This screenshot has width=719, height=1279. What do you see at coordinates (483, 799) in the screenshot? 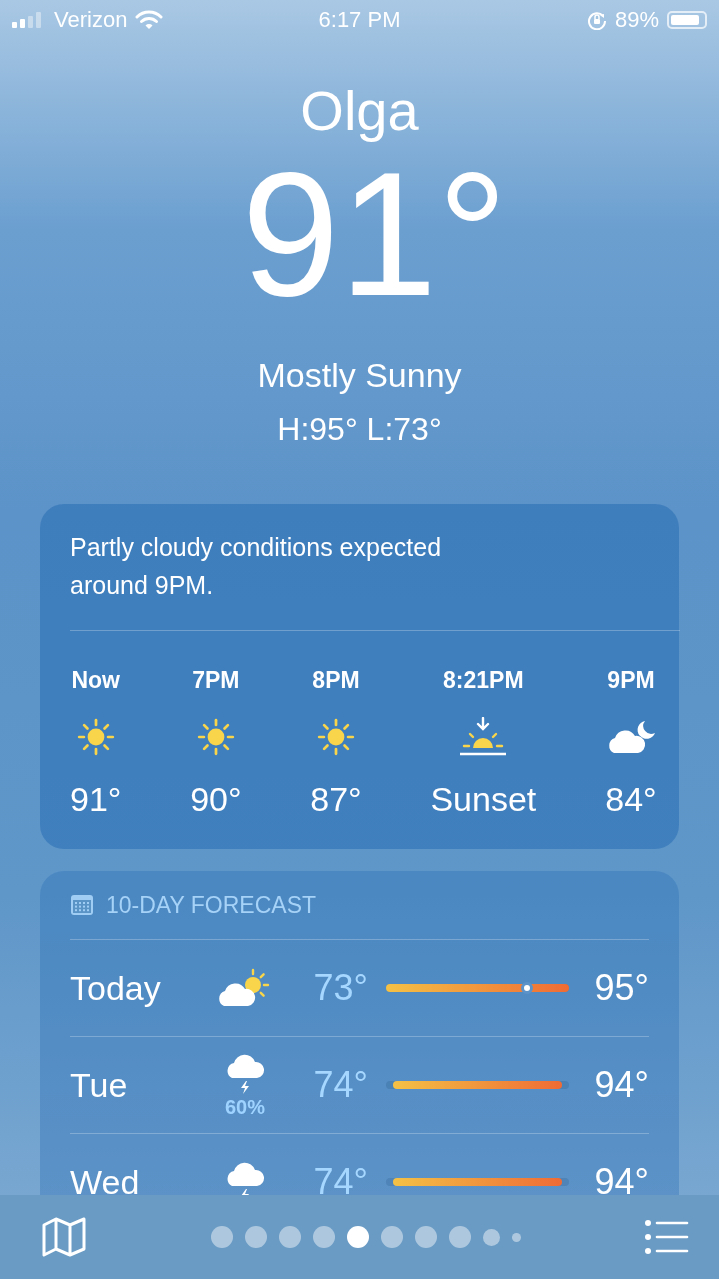
I see `hour-temperature: Sunset` at bounding box center [483, 799].